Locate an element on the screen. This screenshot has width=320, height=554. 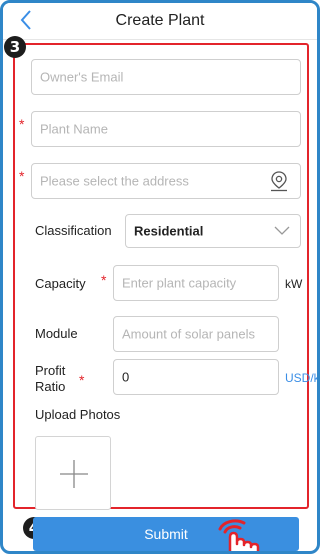
module-placeholder: Amount of solar panels is located at coordinates (188, 334).